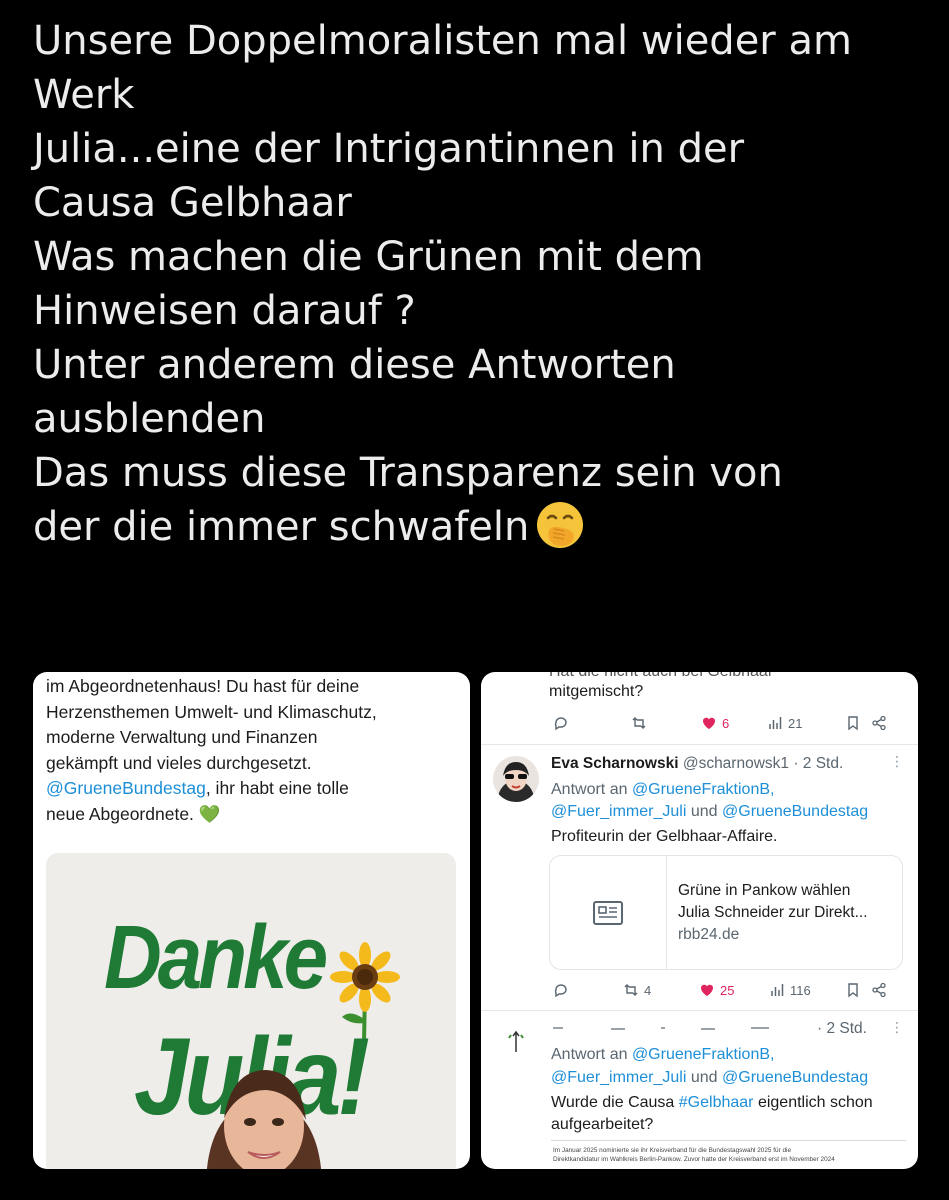  What do you see at coordinates (264, 1119) in the screenshot?
I see `portrait-photo` at bounding box center [264, 1119].